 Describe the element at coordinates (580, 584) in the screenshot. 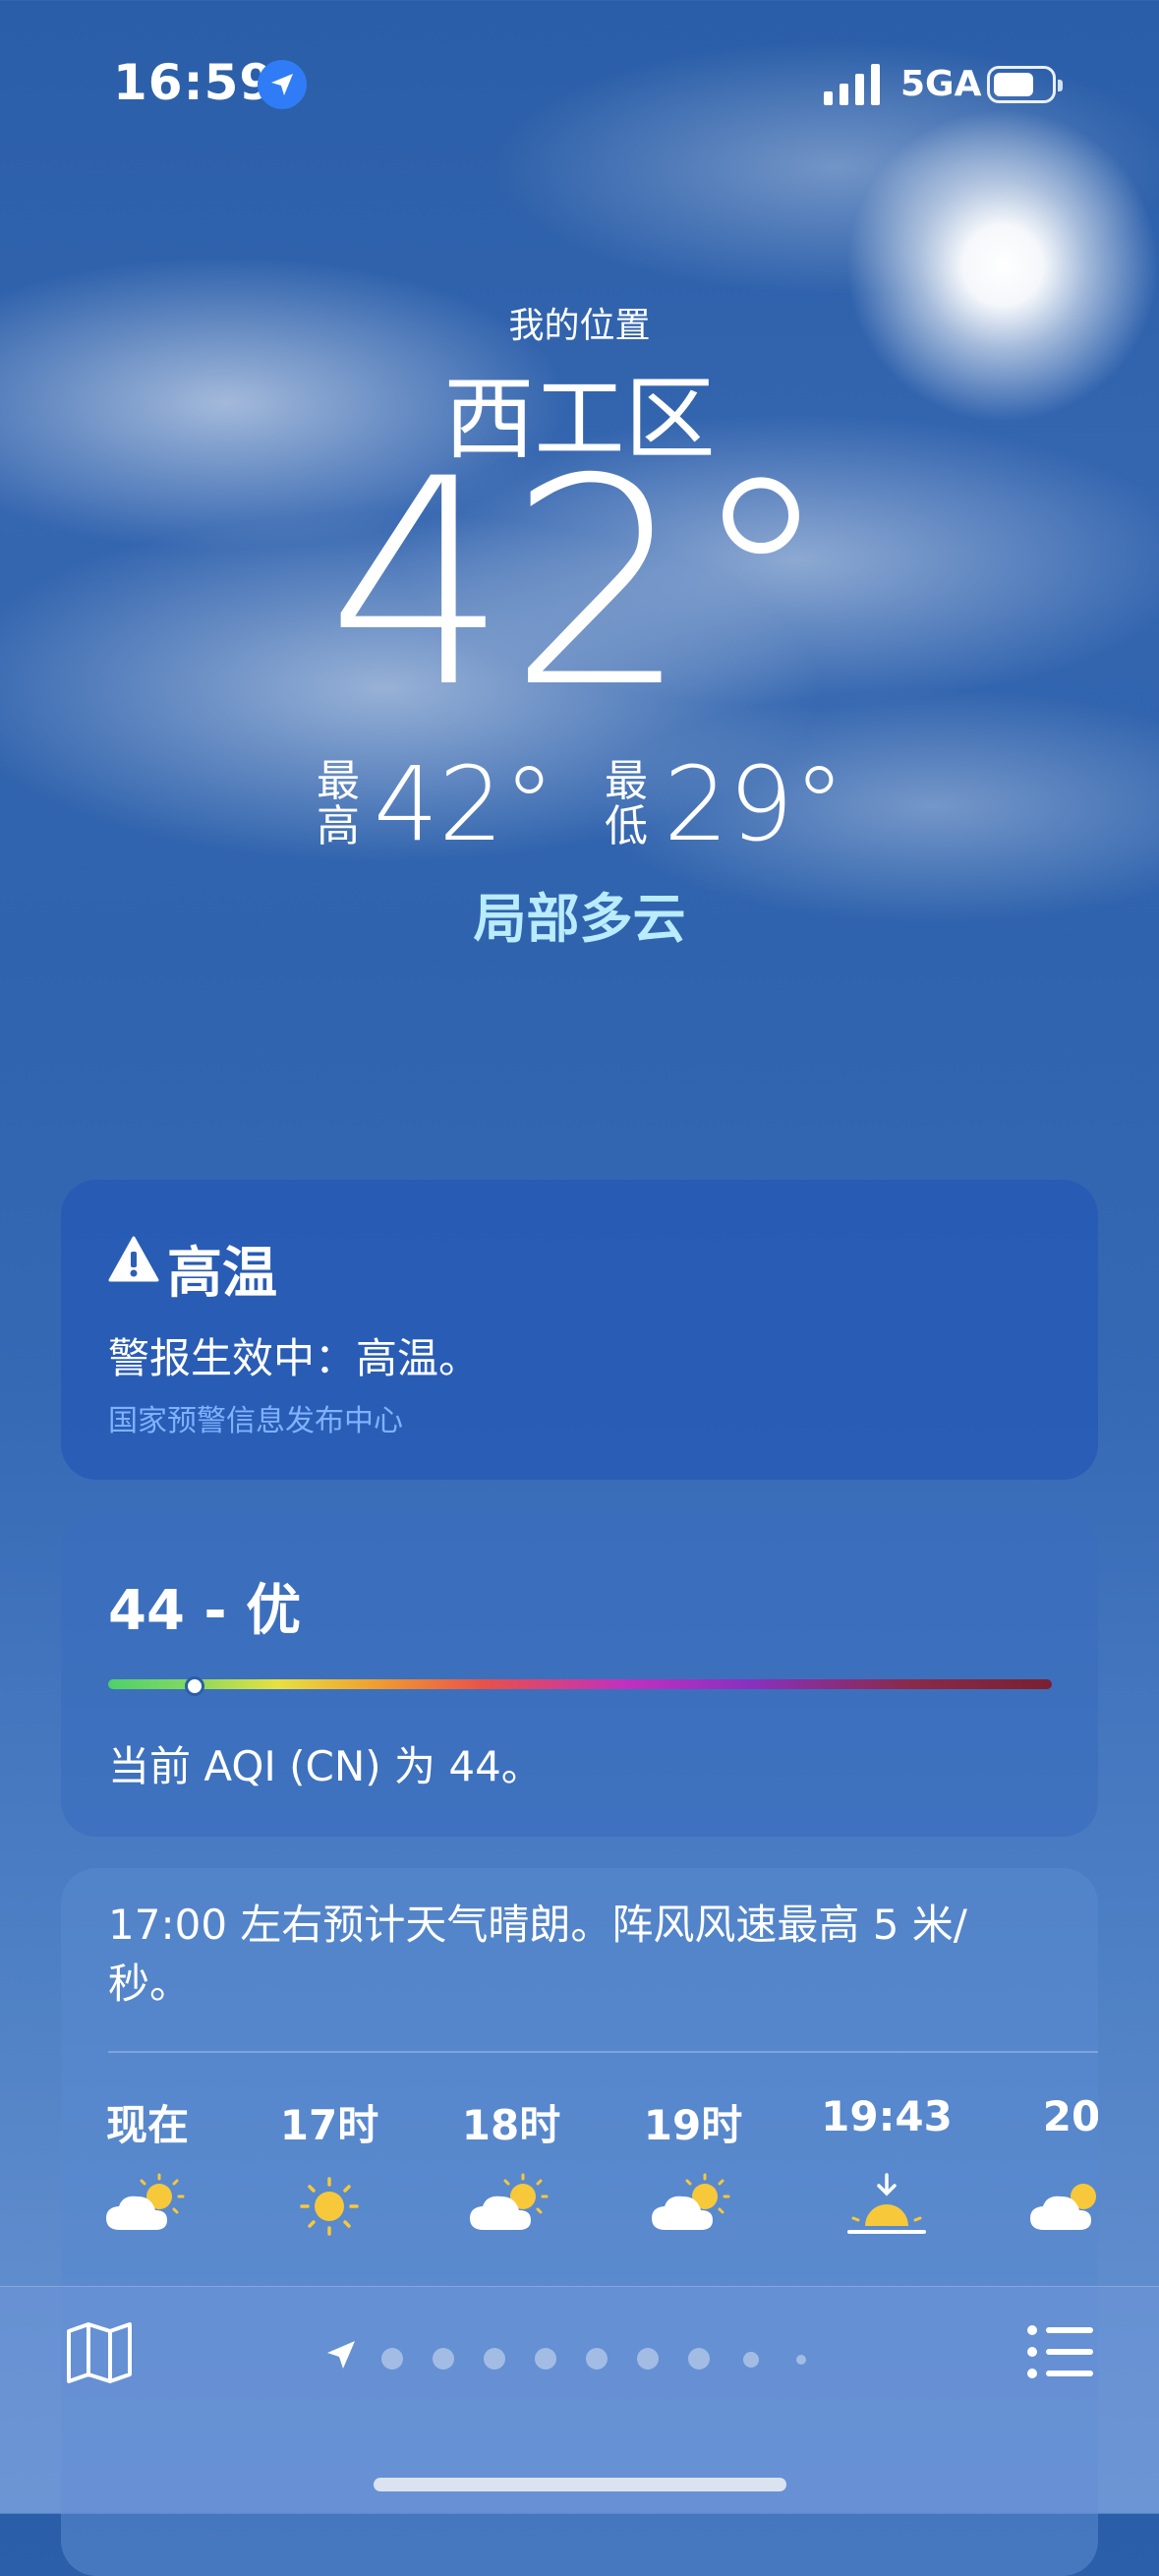

I see `current-temperature: 42°` at that location.